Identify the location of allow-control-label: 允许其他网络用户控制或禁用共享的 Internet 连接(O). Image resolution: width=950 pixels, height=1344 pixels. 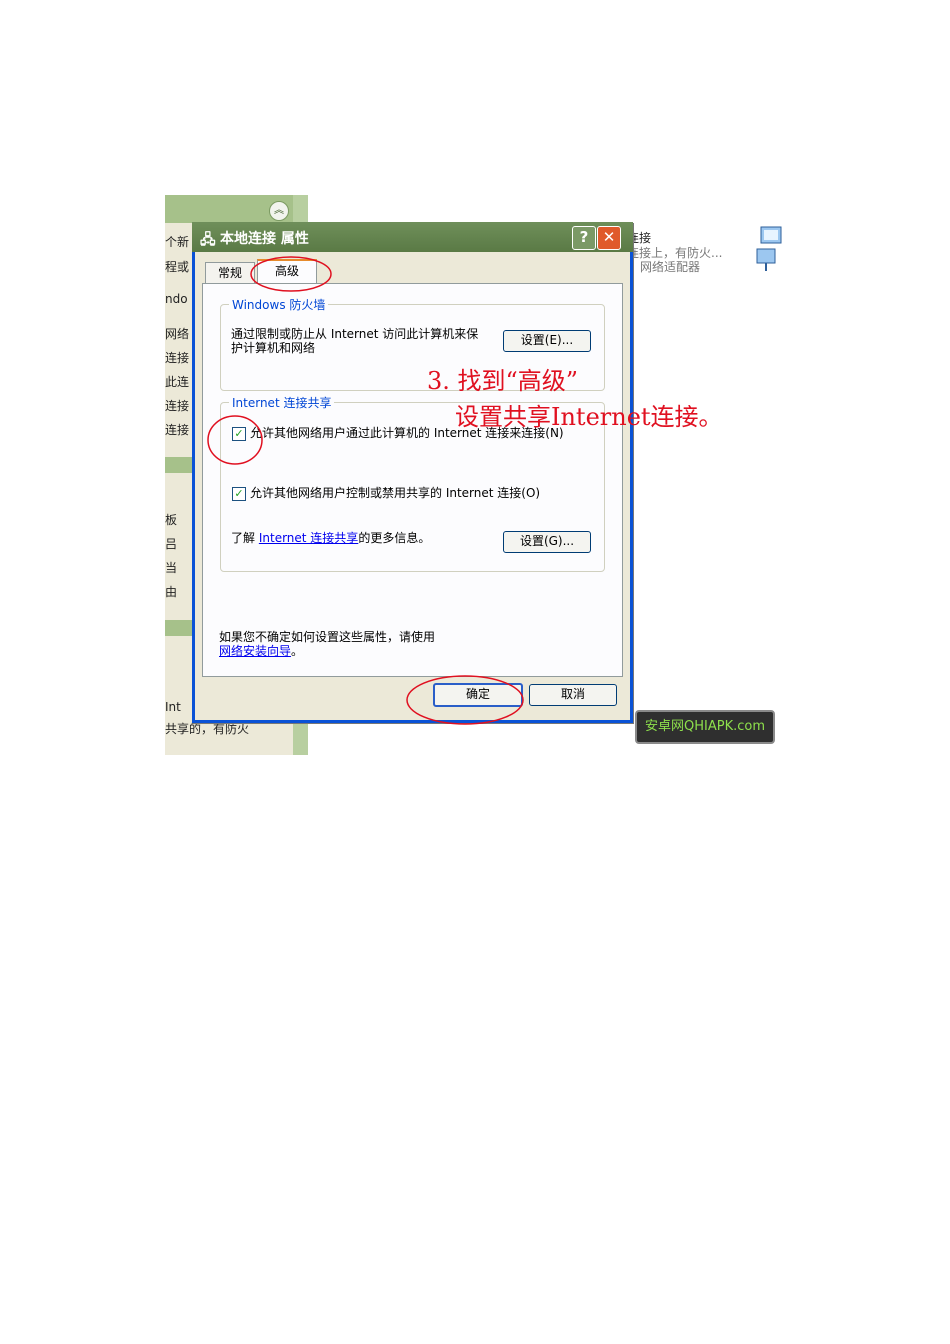
(420, 493).